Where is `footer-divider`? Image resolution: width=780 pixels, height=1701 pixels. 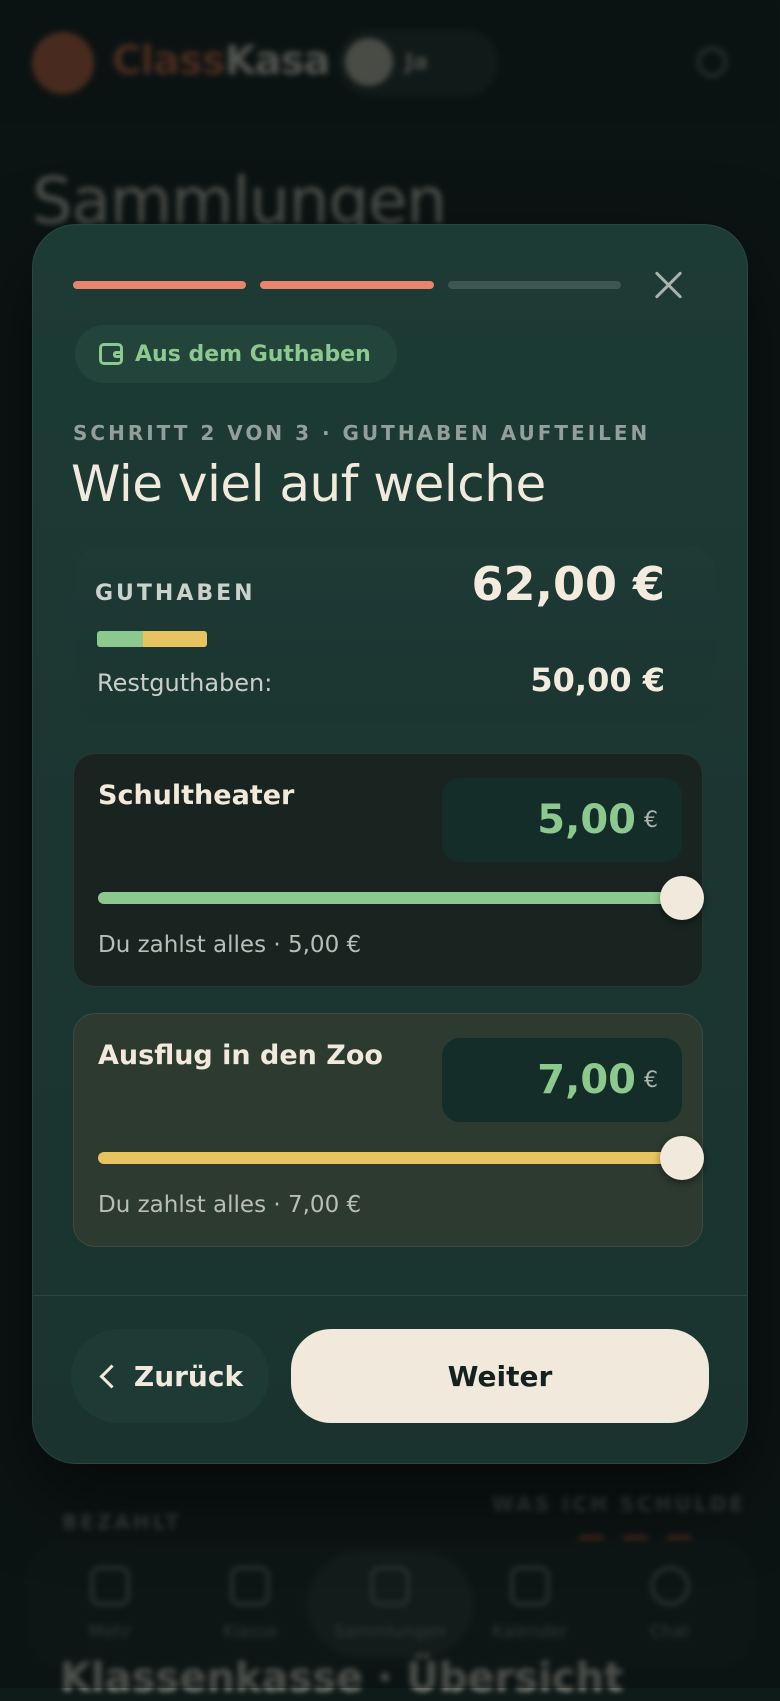 footer-divider is located at coordinates (390, 1295).